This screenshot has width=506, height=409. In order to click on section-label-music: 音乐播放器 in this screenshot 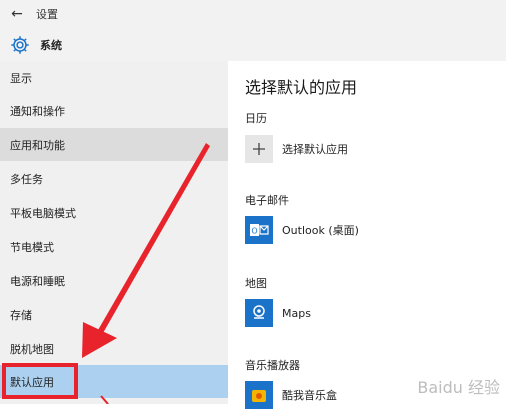, I will do `click(272, 365)`.